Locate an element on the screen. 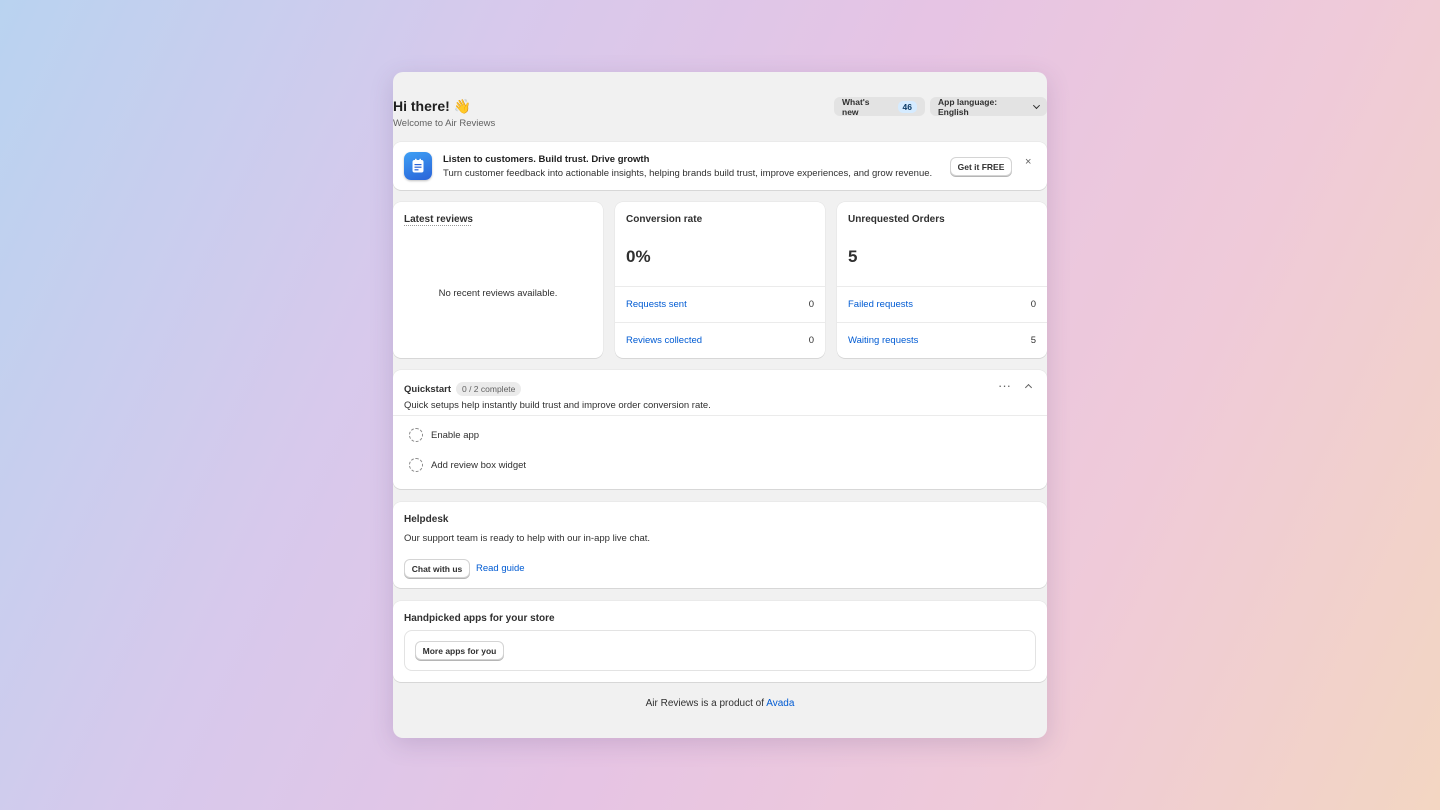  failed-requests-link: Failed requests is located at coordinates (880, 304).